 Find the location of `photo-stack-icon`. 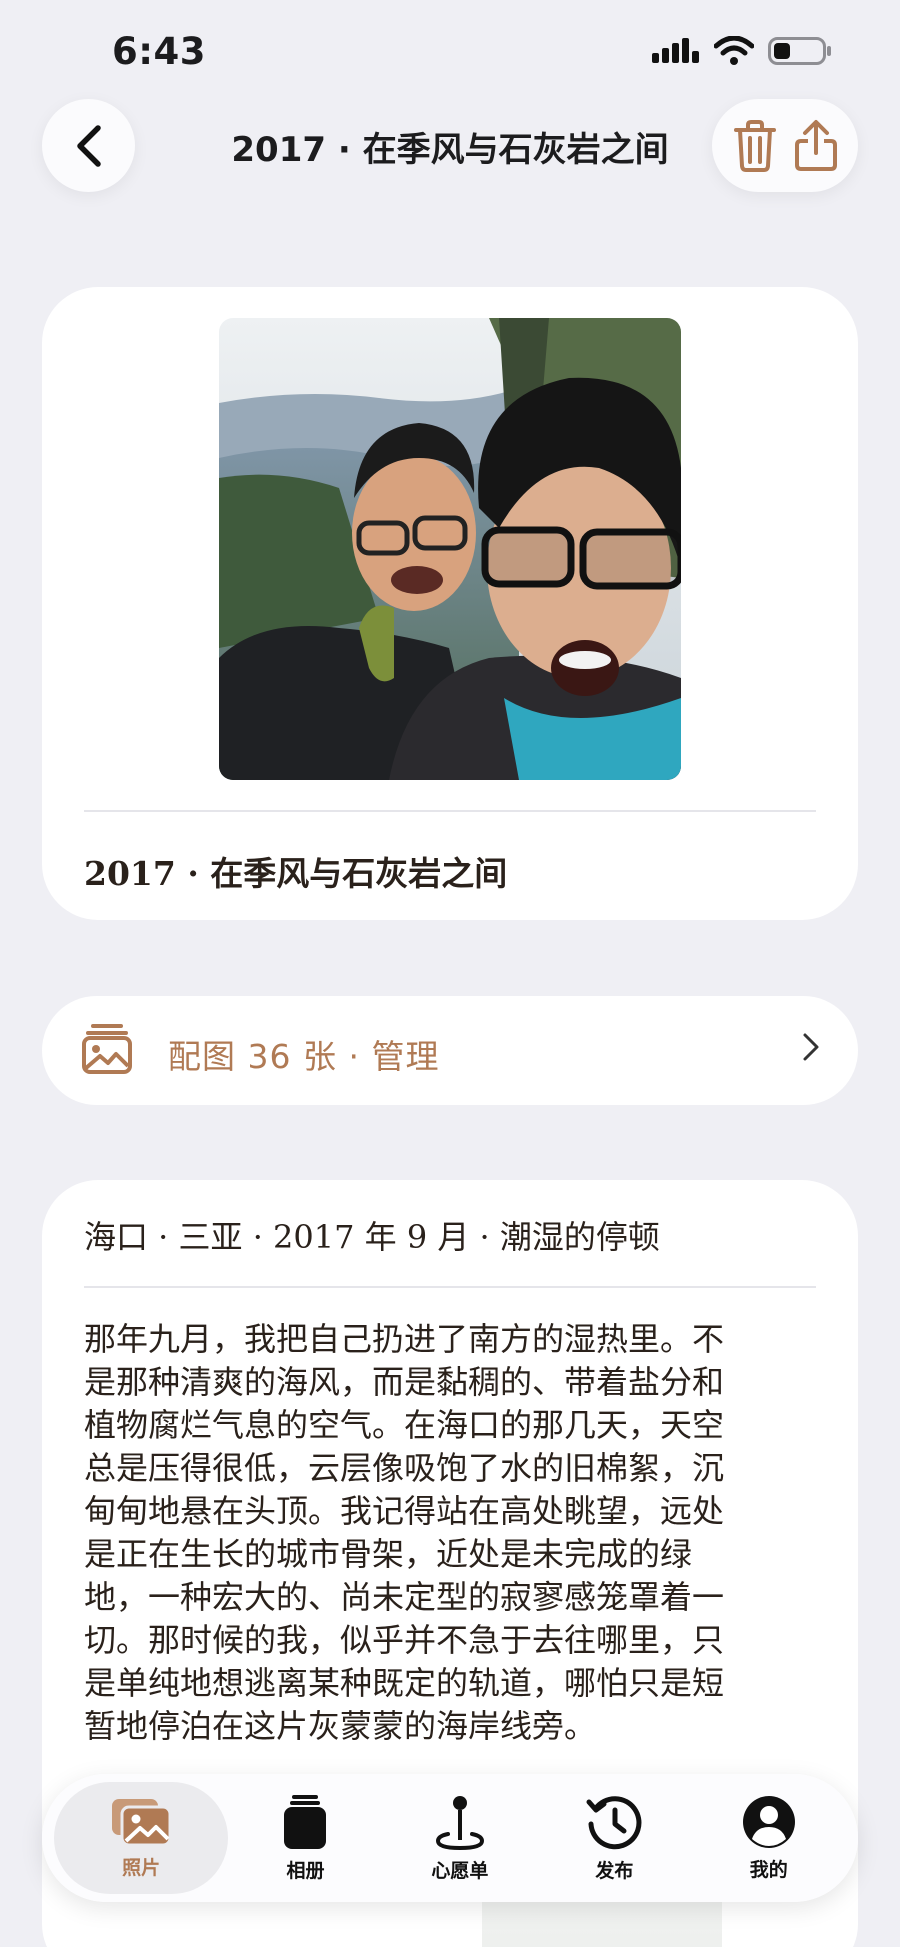

photo-stack-icon is located at coordinates (107, 1049).